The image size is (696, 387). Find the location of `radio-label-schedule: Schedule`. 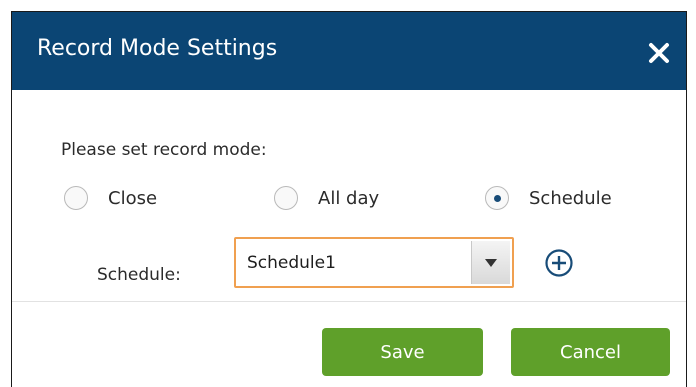

radio-label-schedule: Schedule is located at coordinates (570, 198).